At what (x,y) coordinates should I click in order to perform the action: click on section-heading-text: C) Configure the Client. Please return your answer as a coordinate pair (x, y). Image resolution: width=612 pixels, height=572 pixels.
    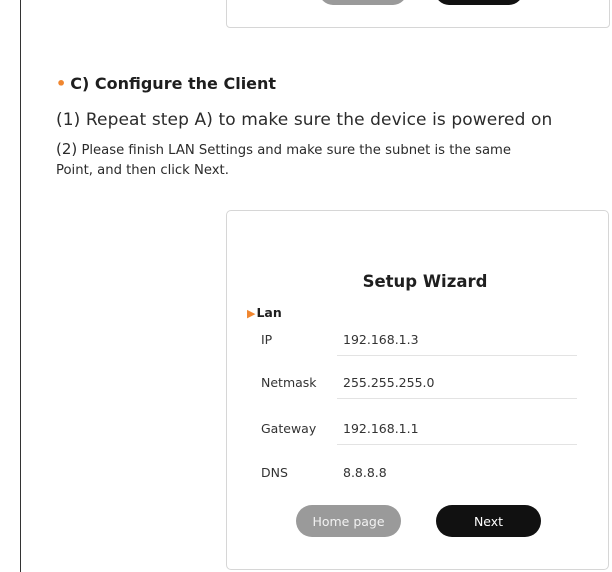
    Looking at the image, I should click on (173, 83).